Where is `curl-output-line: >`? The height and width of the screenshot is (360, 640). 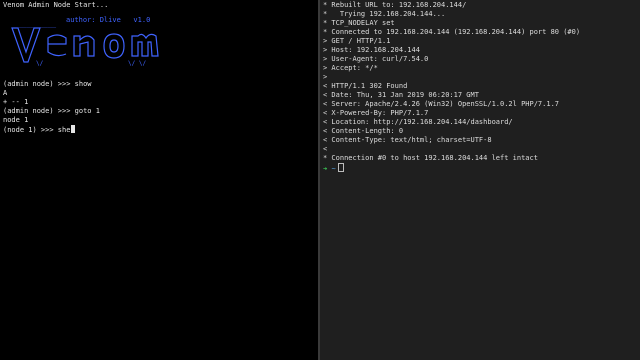
curl-output-line: > is located at coordinates (325, 77).